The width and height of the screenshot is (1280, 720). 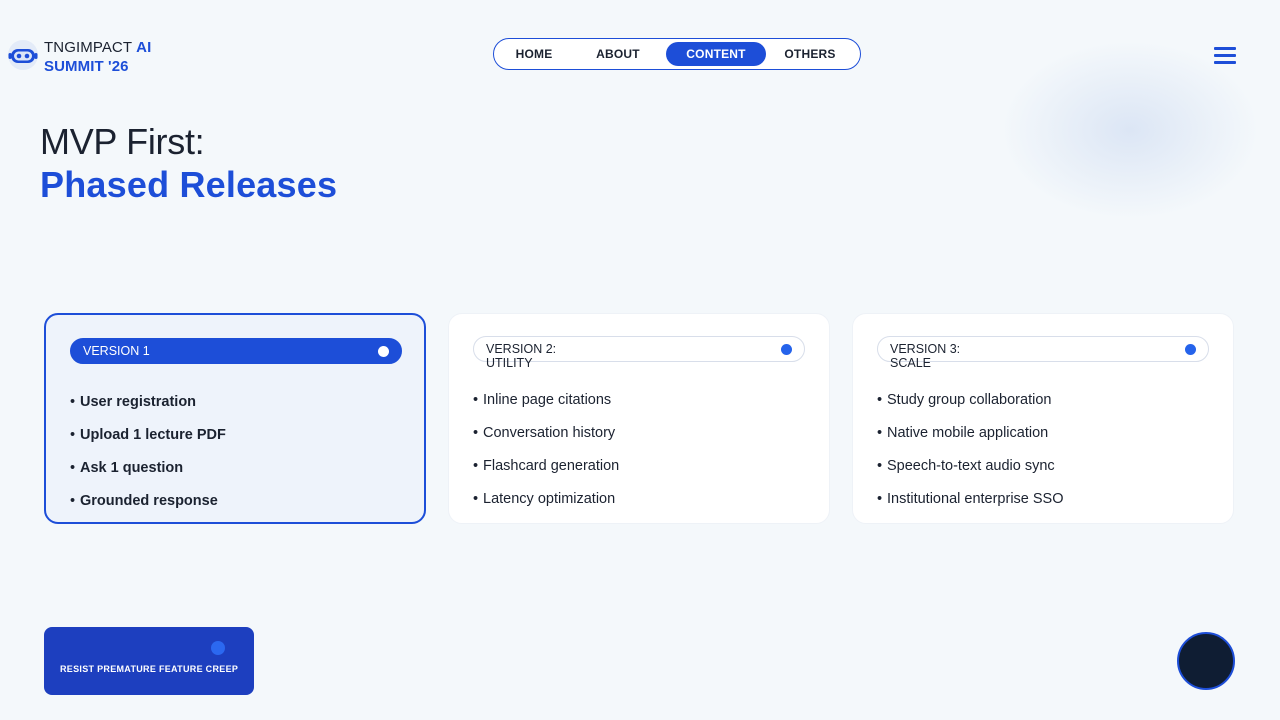 What do you see at coordinates (542, 400) in the screenshot?
I see `list-item: • Inline page citations` at bounding box center [542, 400].